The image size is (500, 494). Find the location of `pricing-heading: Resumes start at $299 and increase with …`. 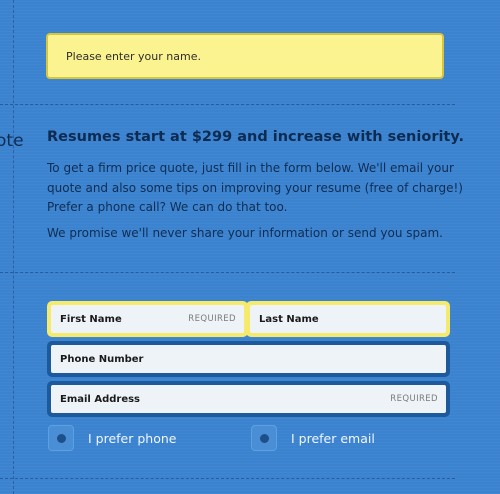

pricing-heading: Resumes start at $299 and increase with … is located at coordinates (255, 137).